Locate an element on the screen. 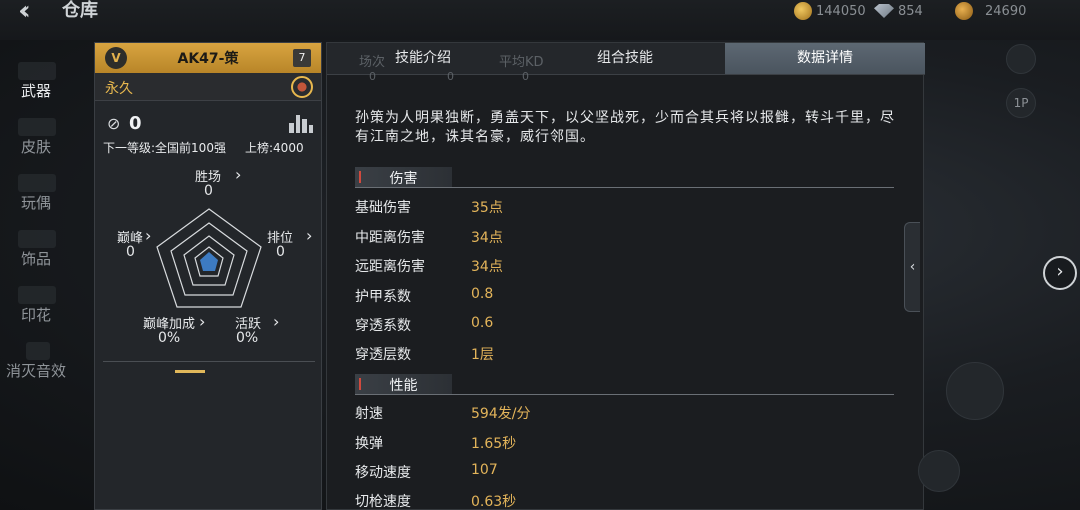 This screenshot has width=1080, height=510. token-coin-icon is located at coordinates (964, 11).